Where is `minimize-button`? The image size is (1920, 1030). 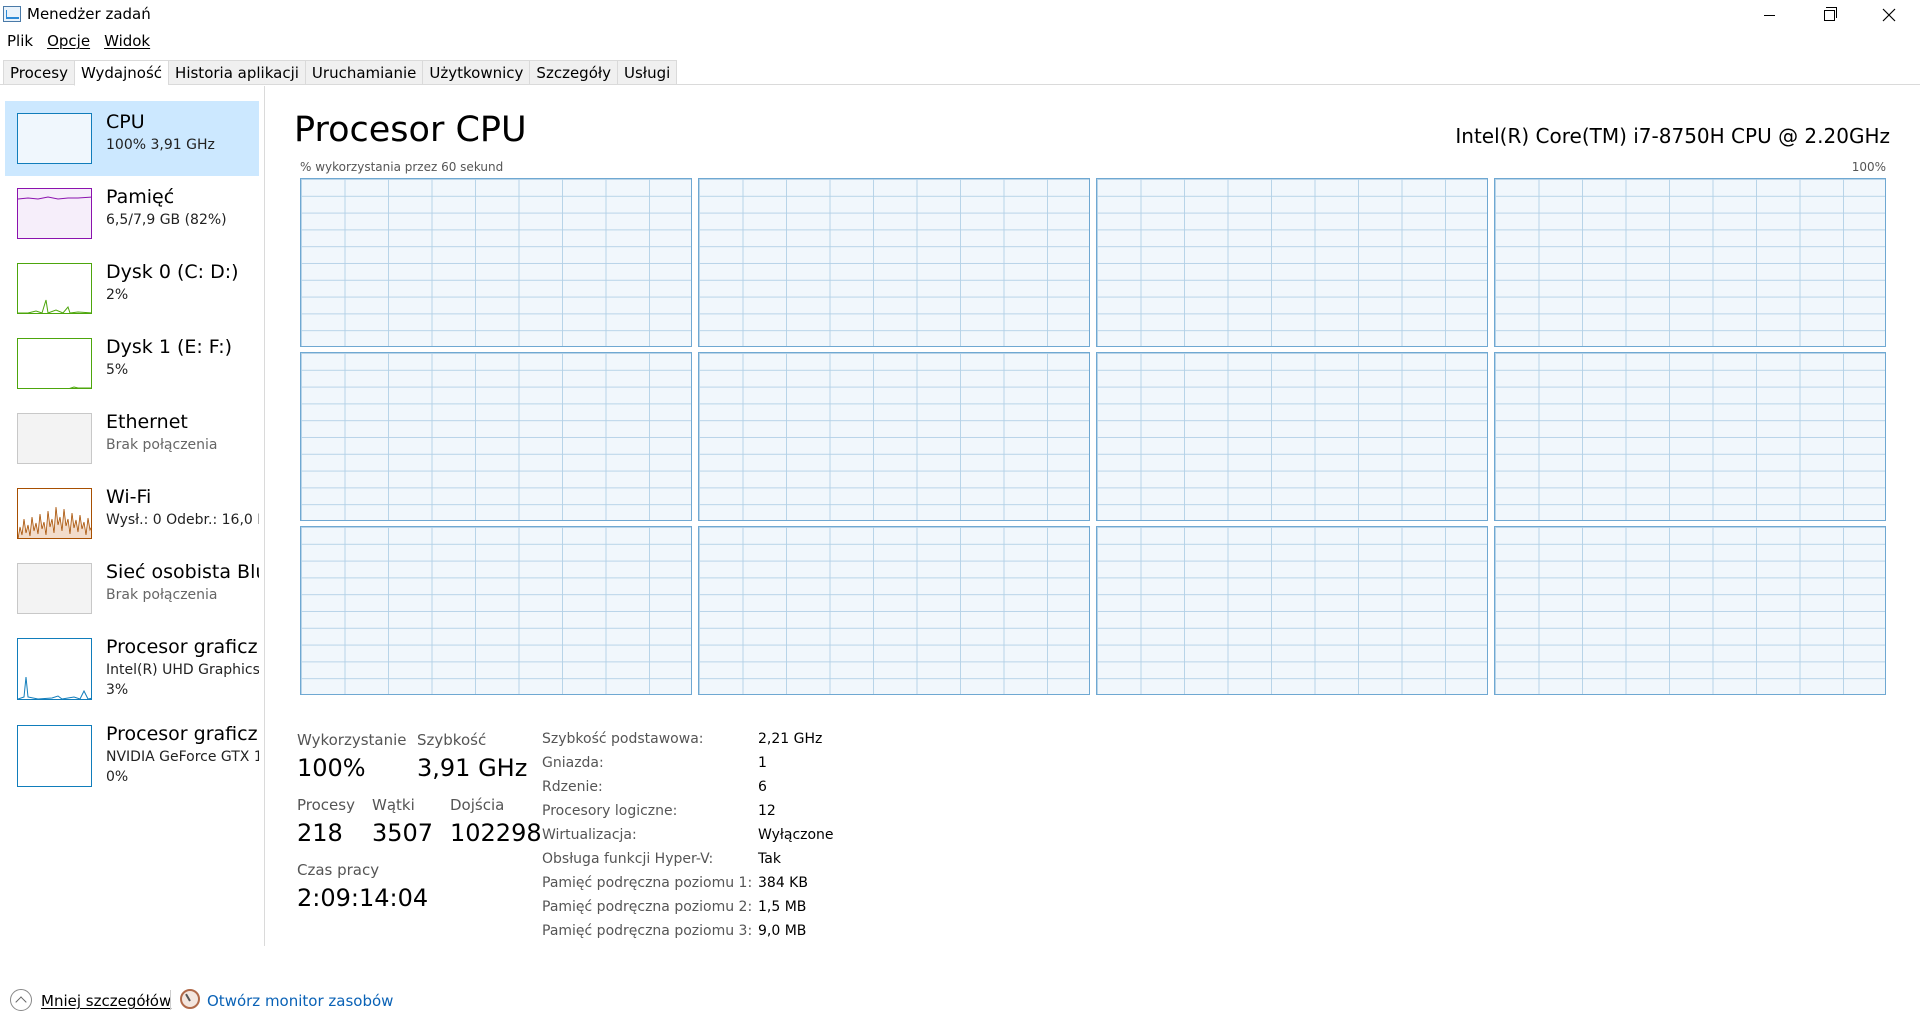 minimize-button is located at coordinates (1769, 15).